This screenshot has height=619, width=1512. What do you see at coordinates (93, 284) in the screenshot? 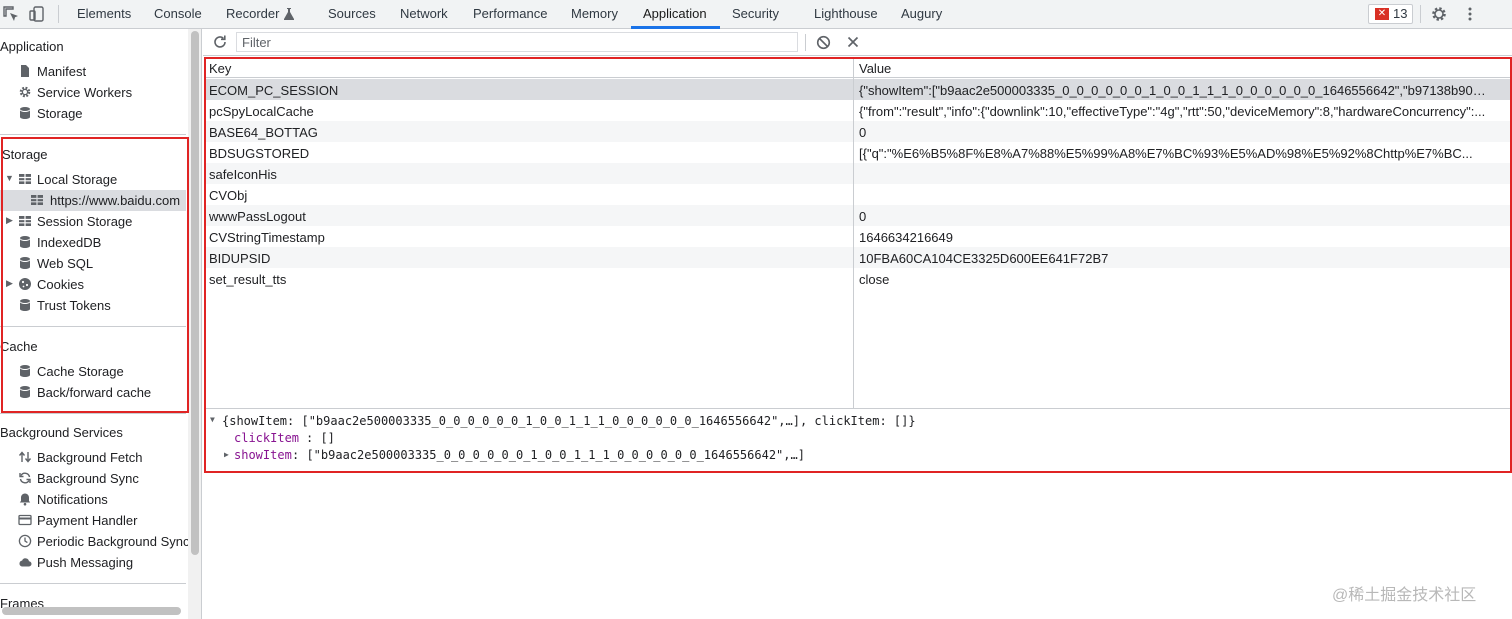
I see `sidebar-item-cookies: ▶ Cookies` at bounding box center [93, 284].